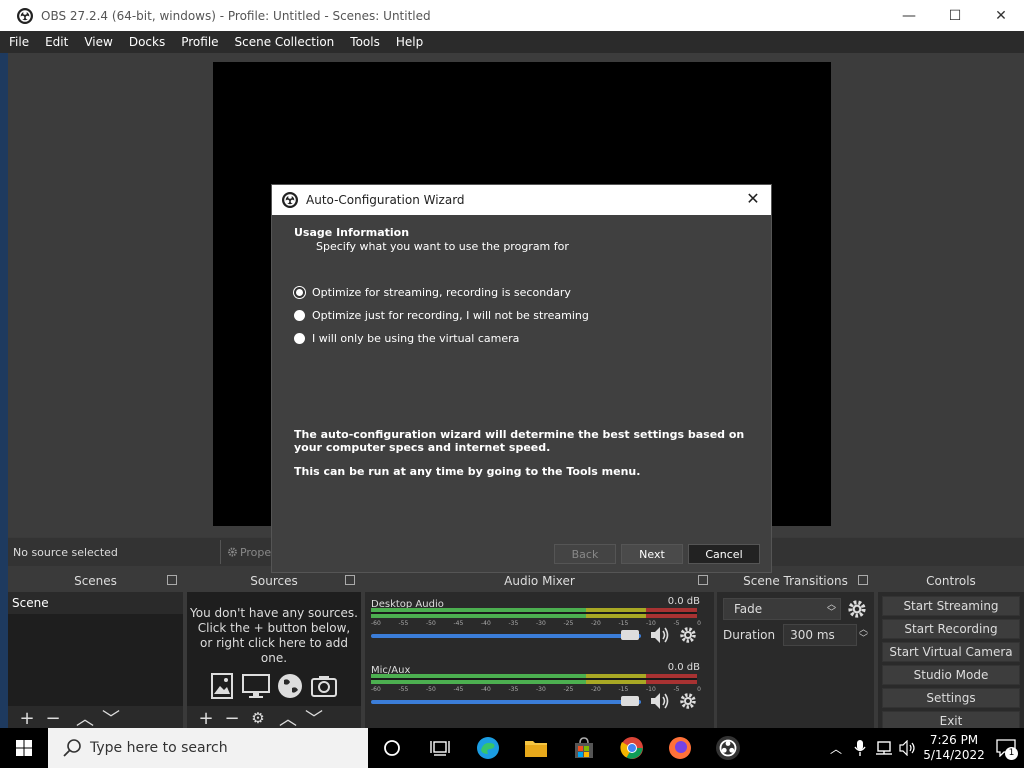 This screenshot has height=768, width=1024. What do you see at coordinates (951, 606) in the screenshot?
I see `start-streaming-button: Start Streaming` at bounding box center [951, 606].